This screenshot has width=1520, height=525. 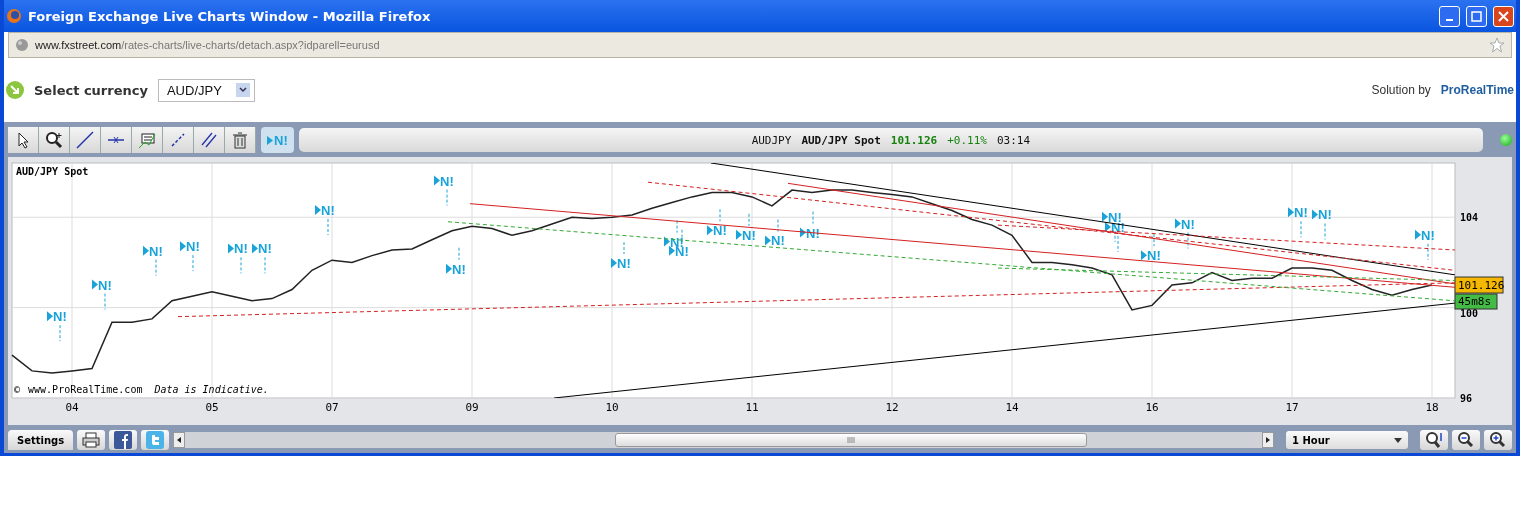 I want to click on left-arrow-icon, so click(x=179, y=440).